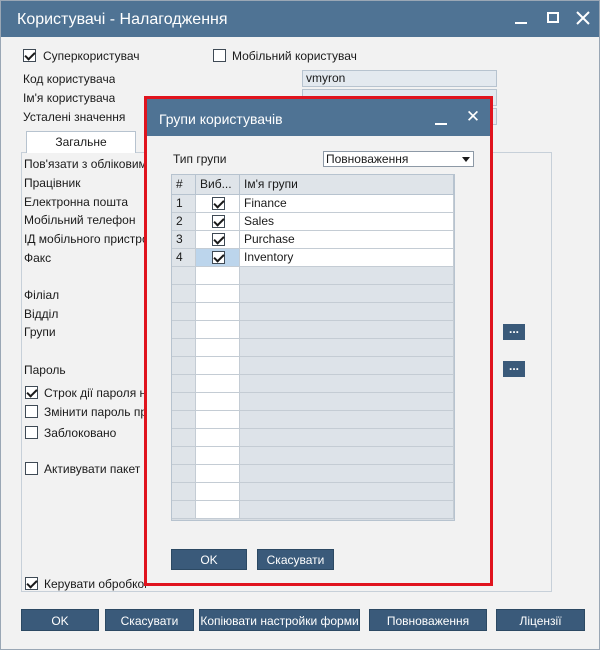 The width and height of the screenshot is (600, 650). I want to click on mobile-user-checkbox, so click(219, 55).